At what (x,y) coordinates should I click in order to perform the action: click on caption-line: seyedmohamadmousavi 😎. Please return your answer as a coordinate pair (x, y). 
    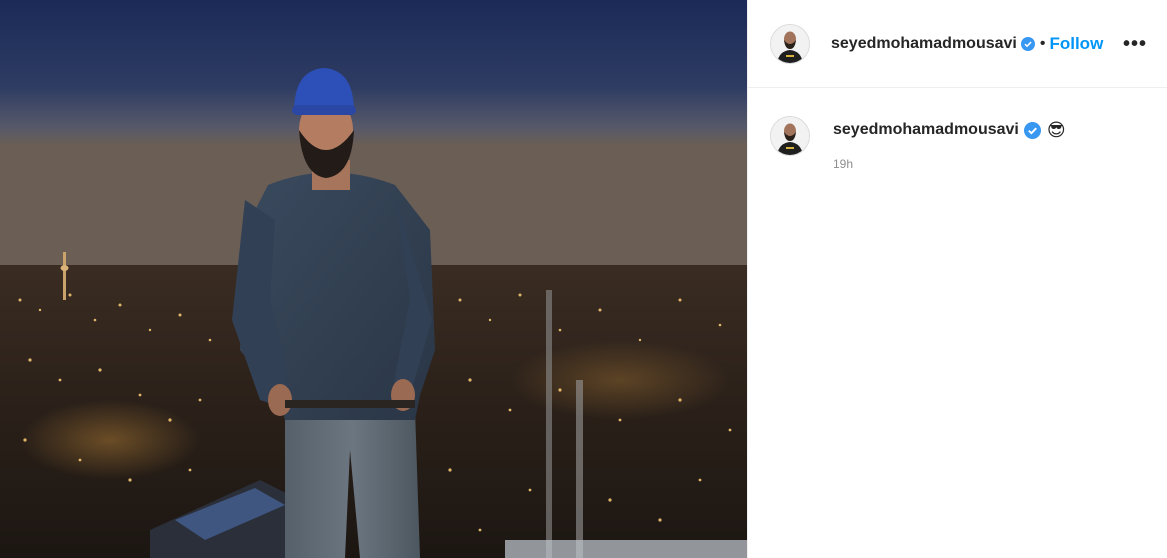
    Looking at the image, I should click on (949, 130).